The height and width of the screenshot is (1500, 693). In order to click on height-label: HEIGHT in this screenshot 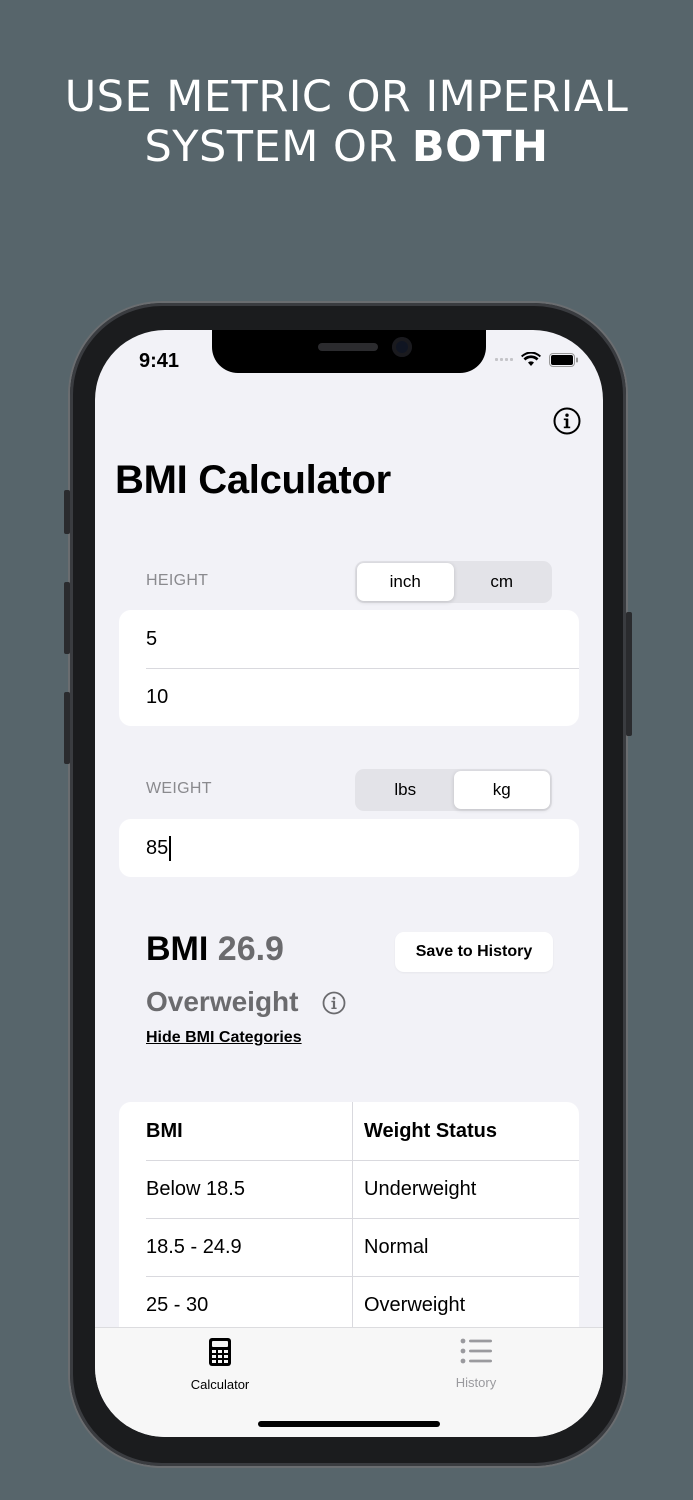, I will do `click(177, 580)`.